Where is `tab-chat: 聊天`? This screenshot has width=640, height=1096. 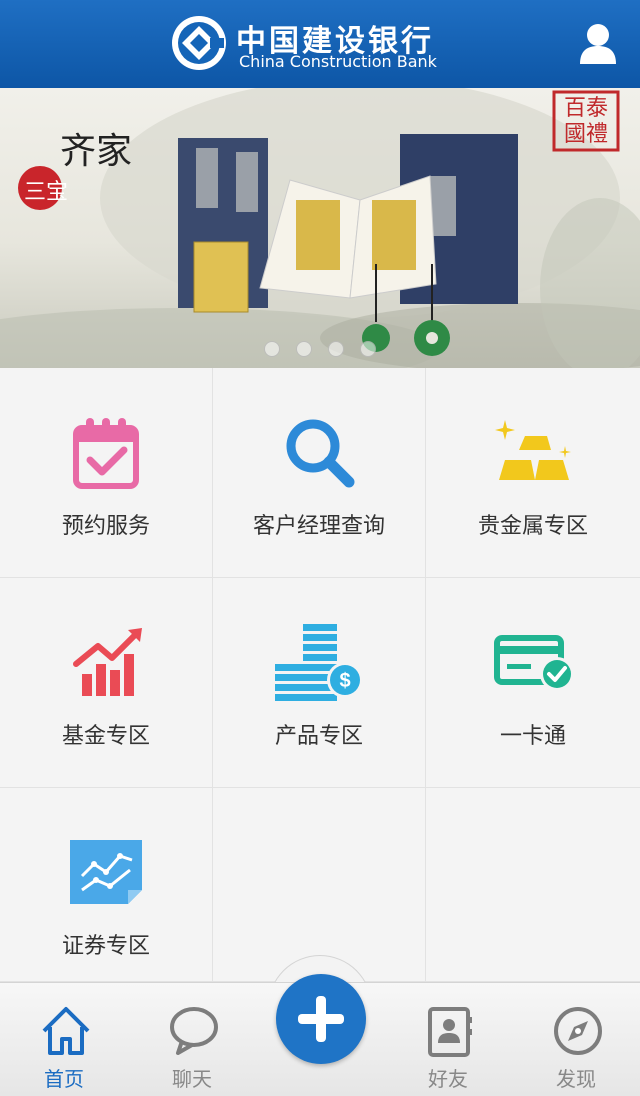 tab-chat: 聊天 is located at coordinates (192, 1039).